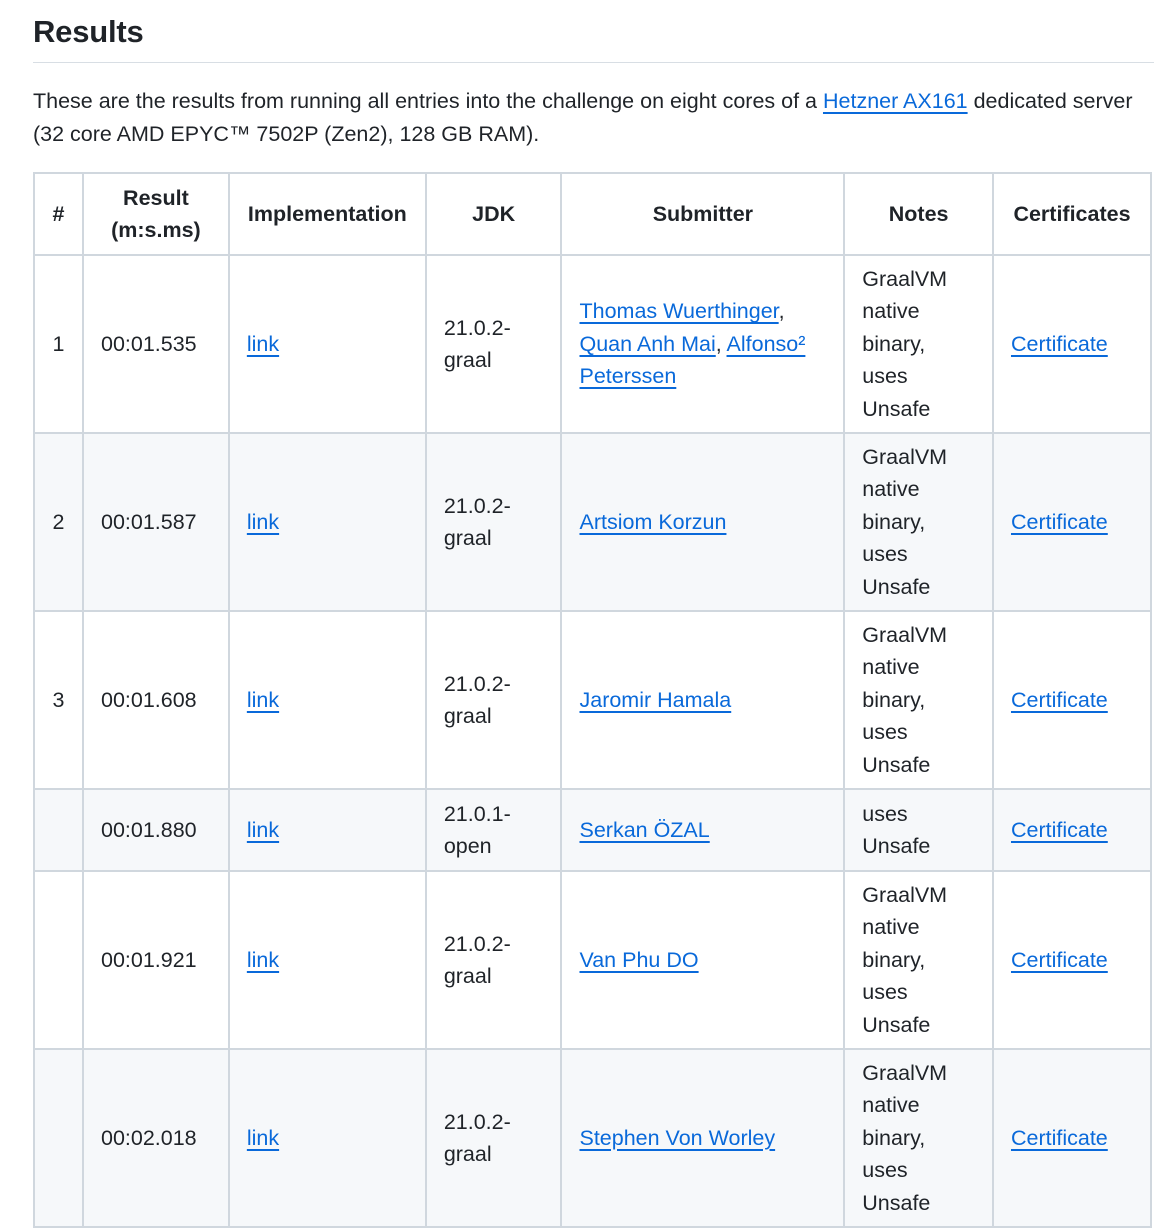 This screenshot has height=1228, width=1168. I want to click on rank-cell: 3, so click(58, 700).